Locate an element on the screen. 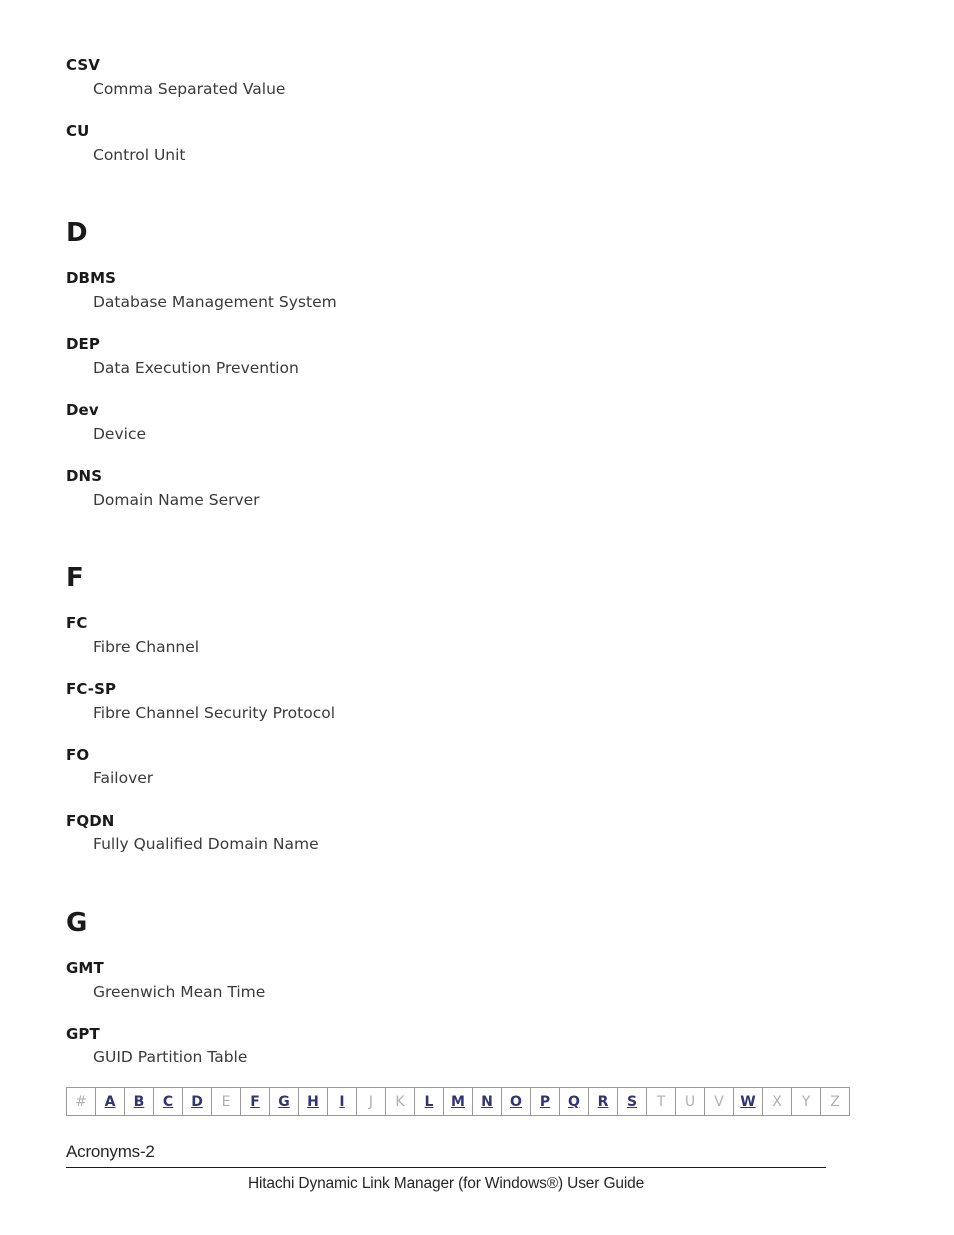 The height and width of the screenshot is (1235, 954). alpha-nav-cell-b: B is located at coordinates (139, 1101).